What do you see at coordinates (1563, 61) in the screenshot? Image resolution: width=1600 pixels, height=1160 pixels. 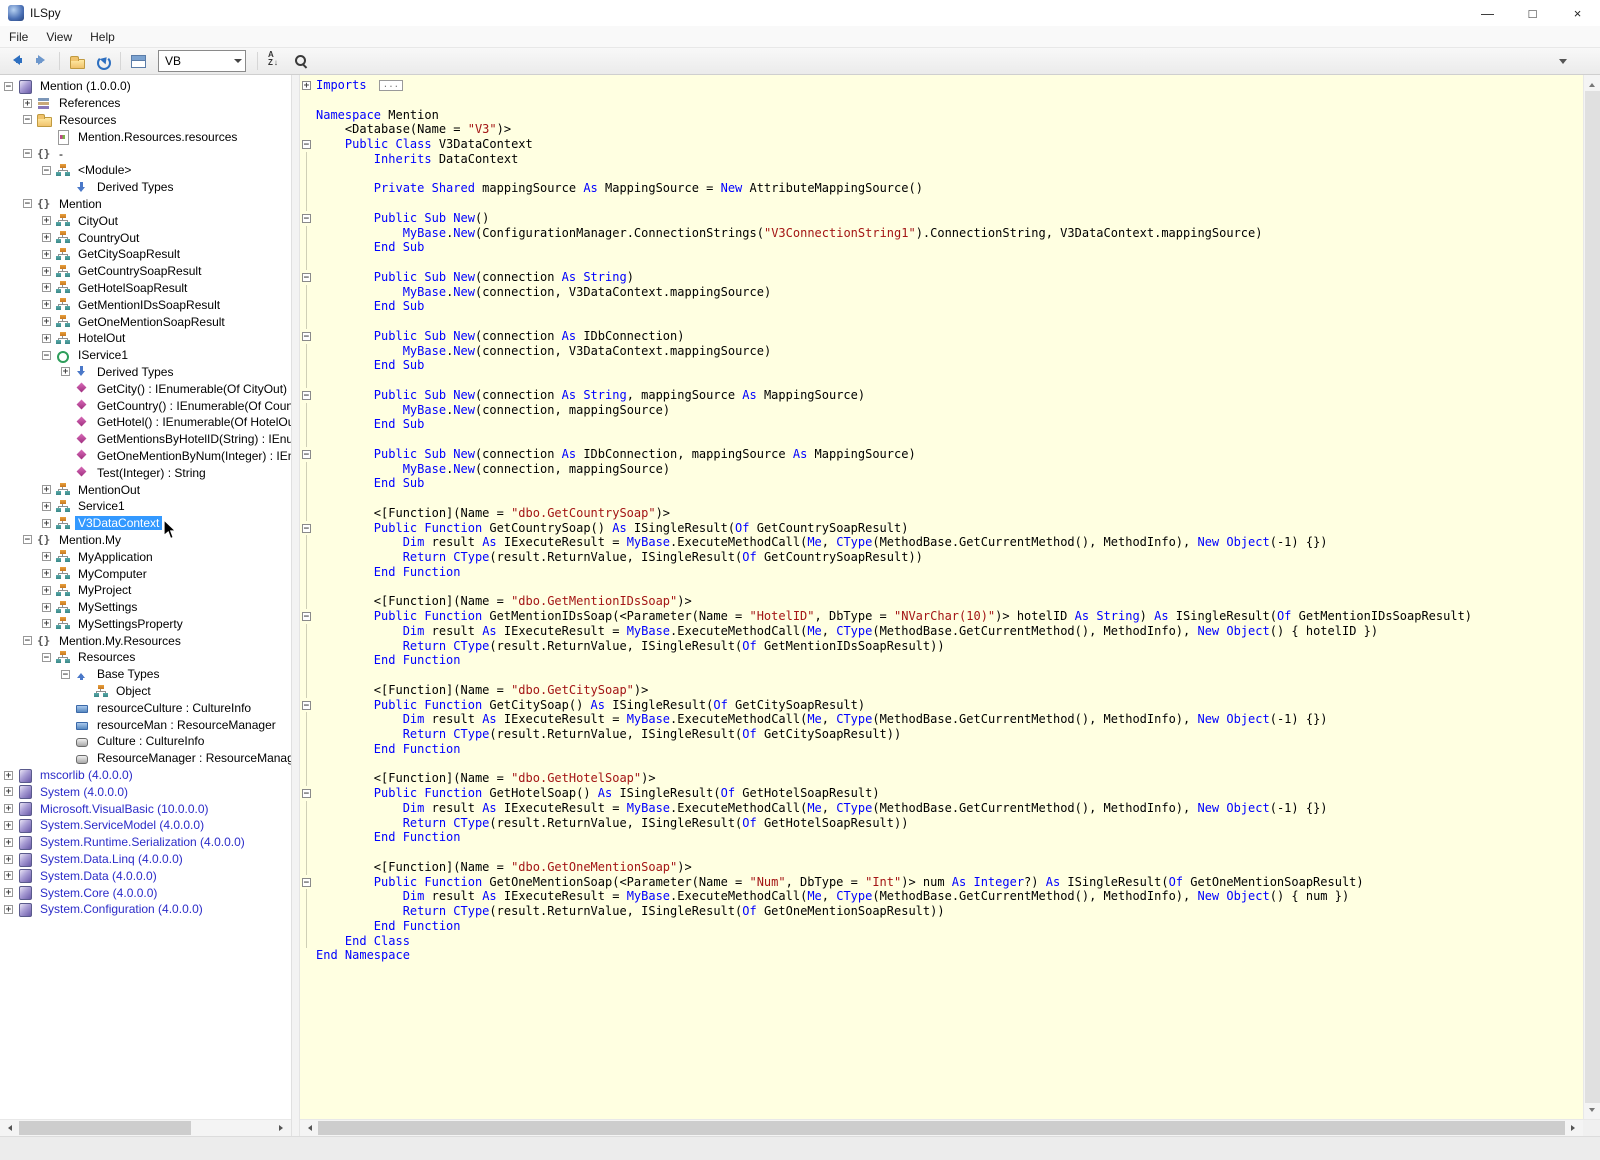 I see `toolbar-overflow-button` at bounding box center [1563, 61].